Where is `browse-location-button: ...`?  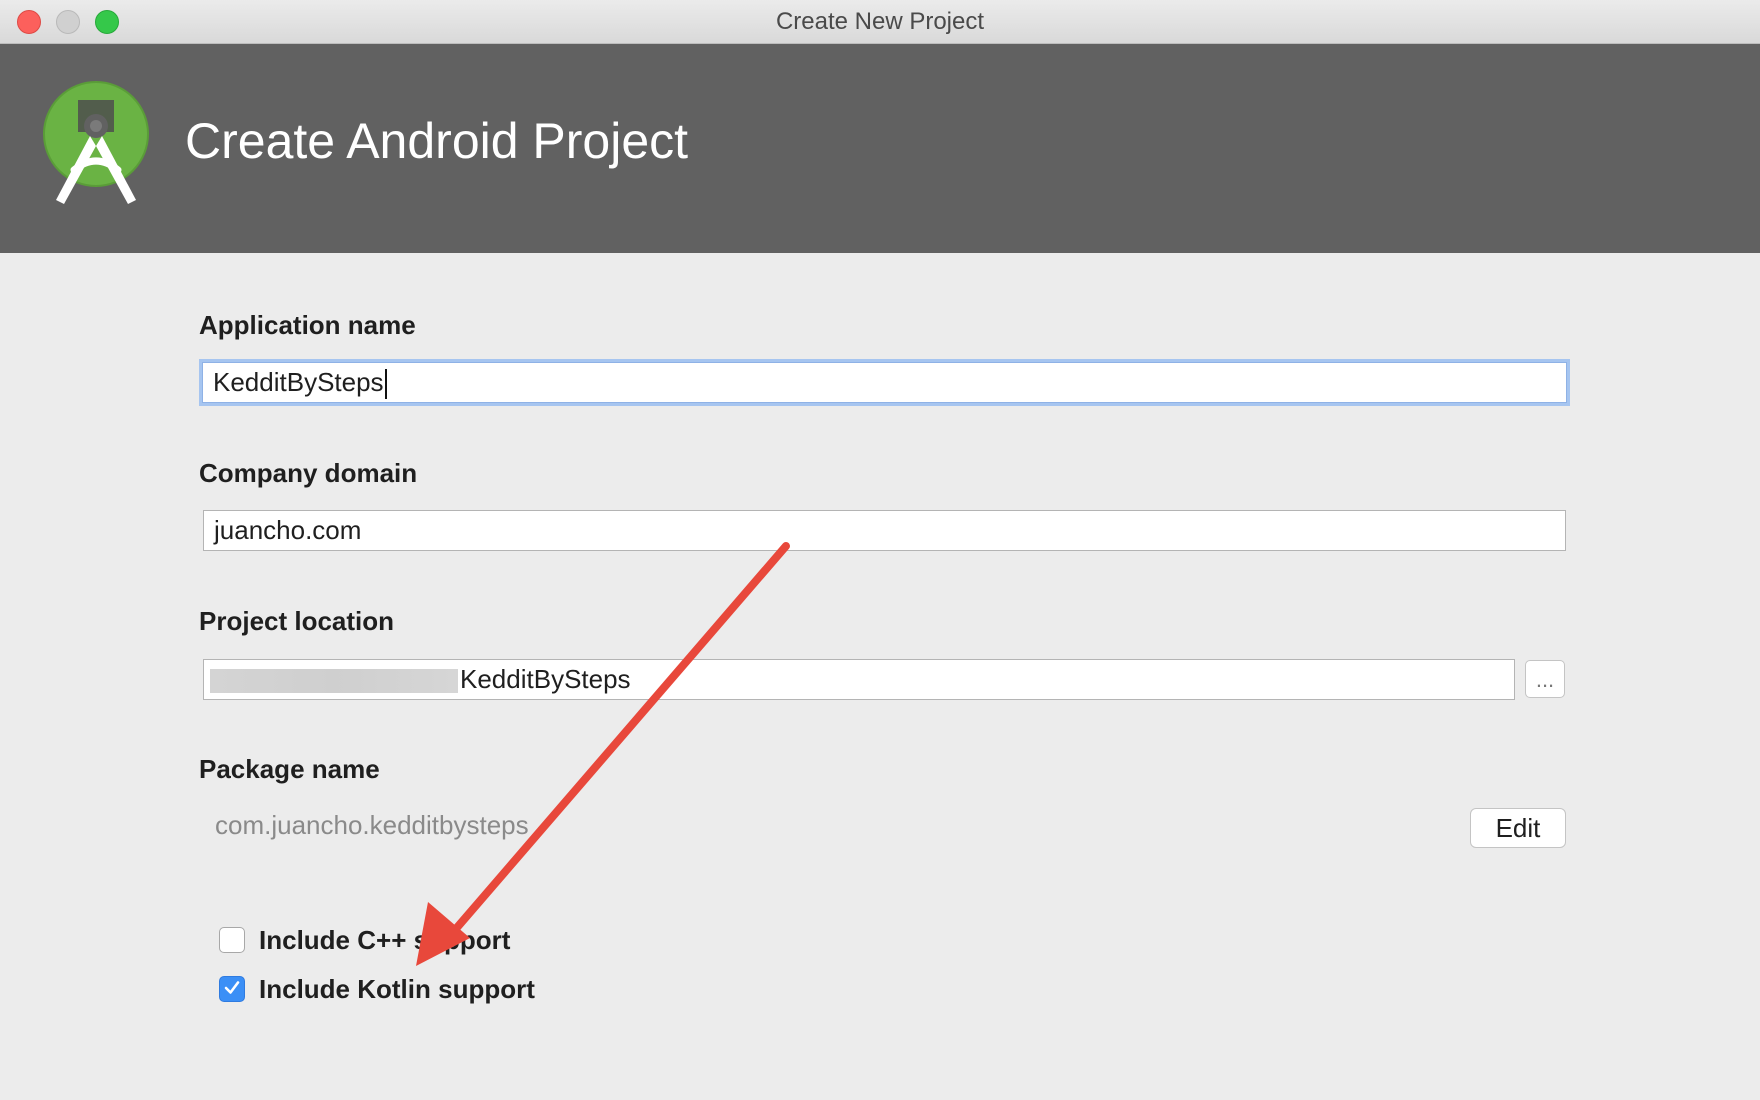 browse-location-button: ... is located at coordinates (1545, 679).